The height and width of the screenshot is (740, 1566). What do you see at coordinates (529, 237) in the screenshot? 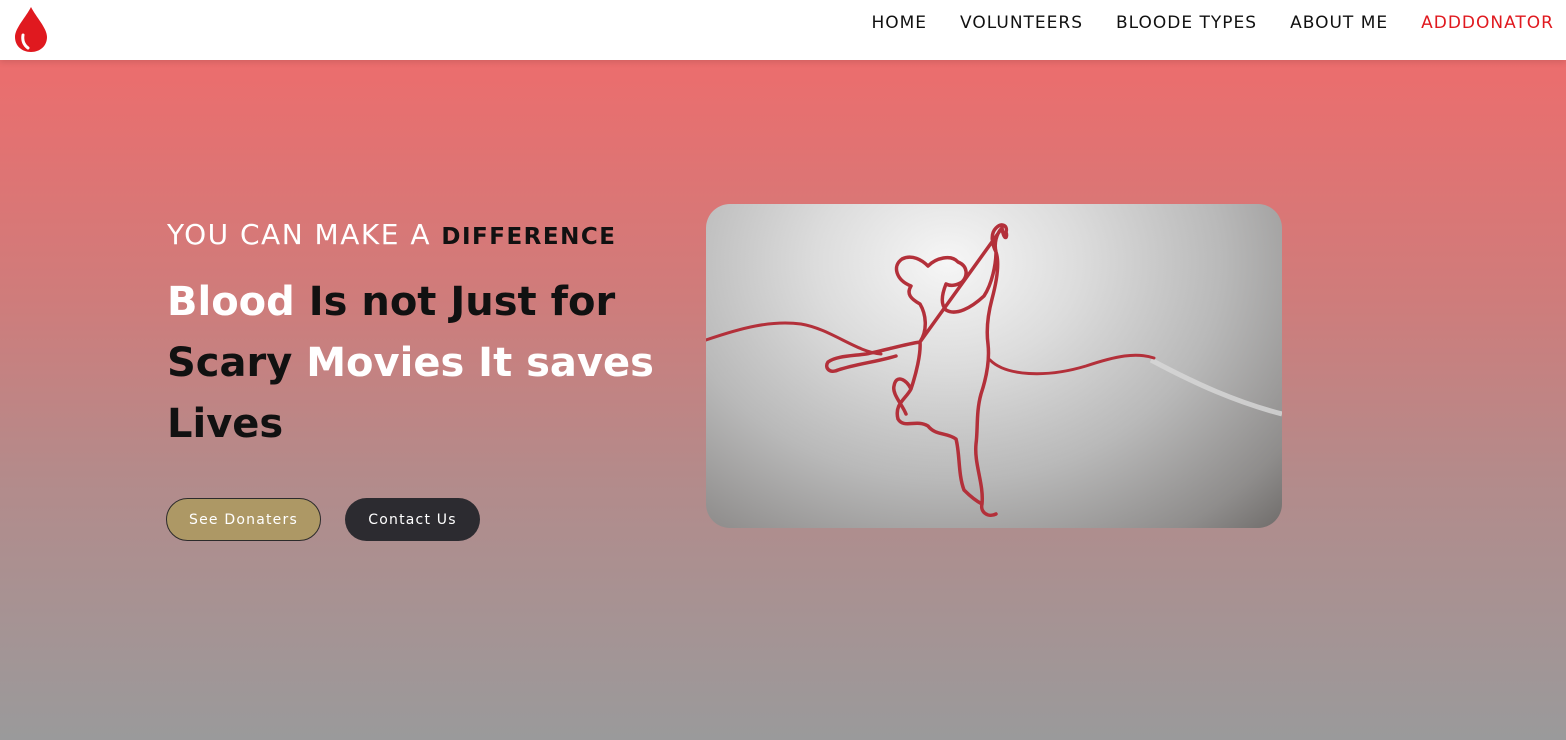
I see `kicker-emphasis-text: DIFFERENCE` at bounding box center [529, 237].